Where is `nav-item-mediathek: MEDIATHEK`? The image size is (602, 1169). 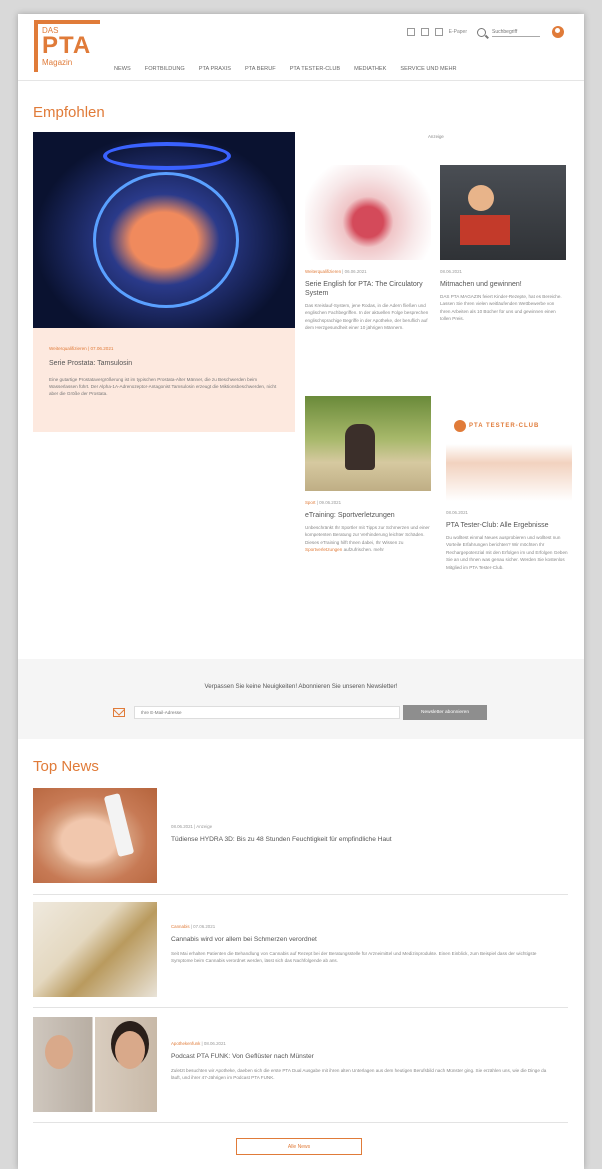
nav-item-mediathek: MEDIATHEK is located at coordinates (370, 69).